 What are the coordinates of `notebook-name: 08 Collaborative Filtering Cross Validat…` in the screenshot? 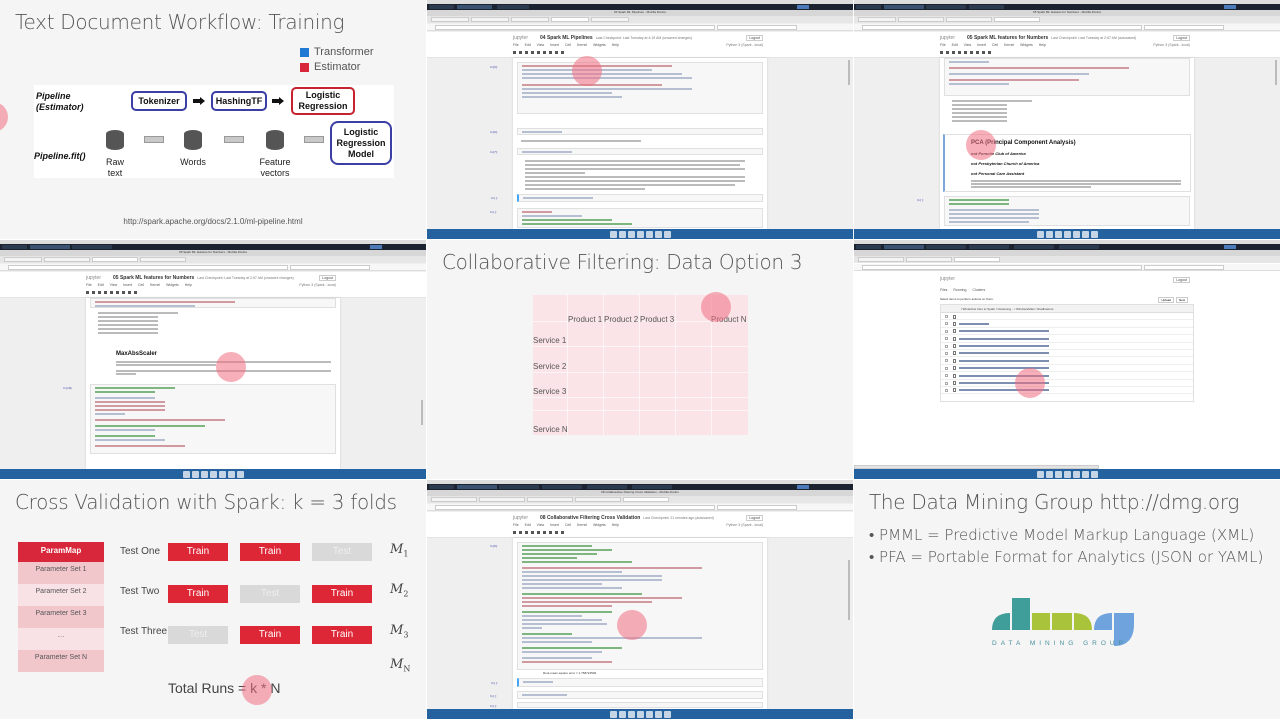 It's located at (590, 518).